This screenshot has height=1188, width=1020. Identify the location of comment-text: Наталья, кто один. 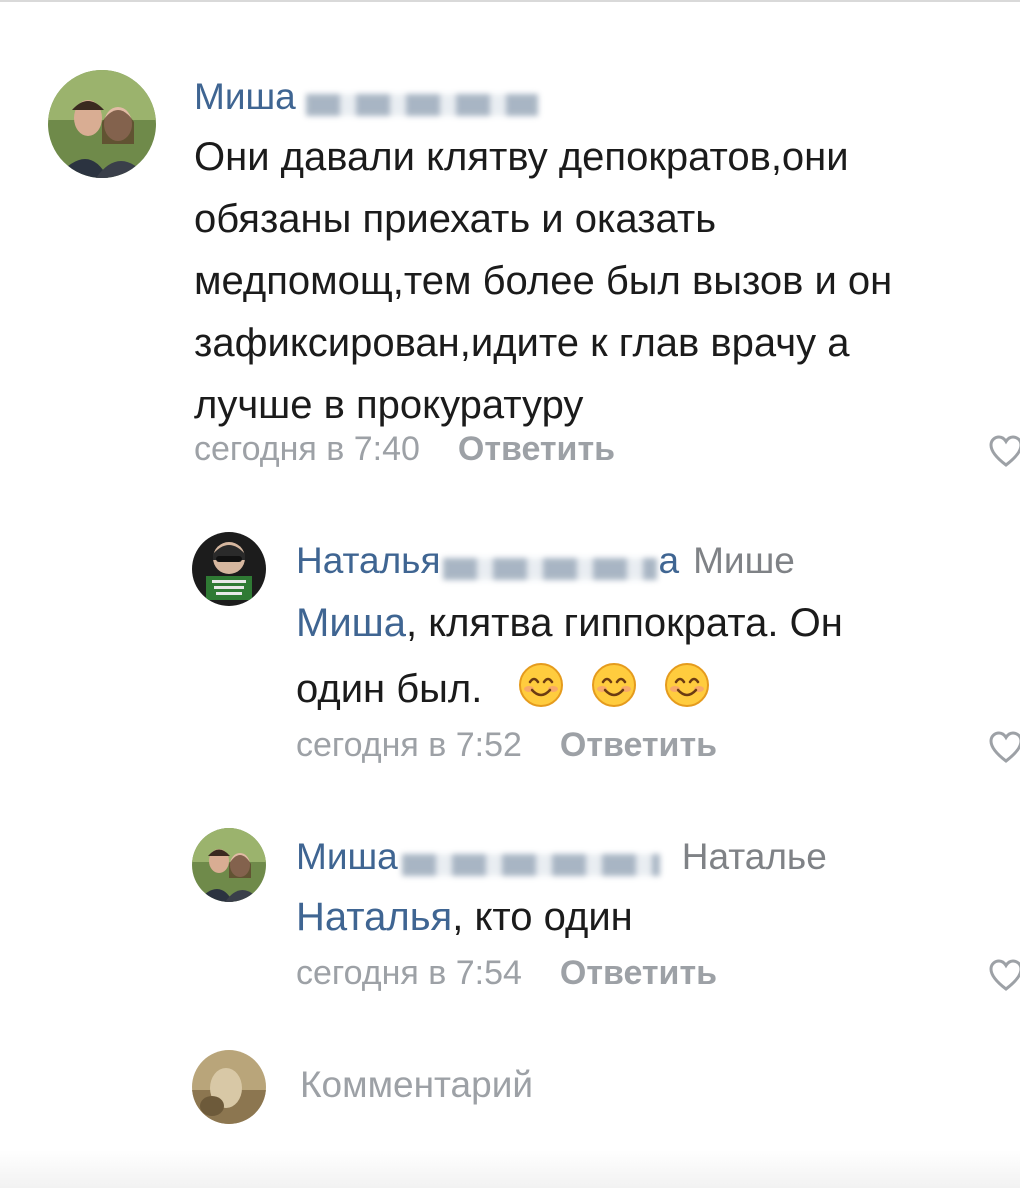
(646, 917).